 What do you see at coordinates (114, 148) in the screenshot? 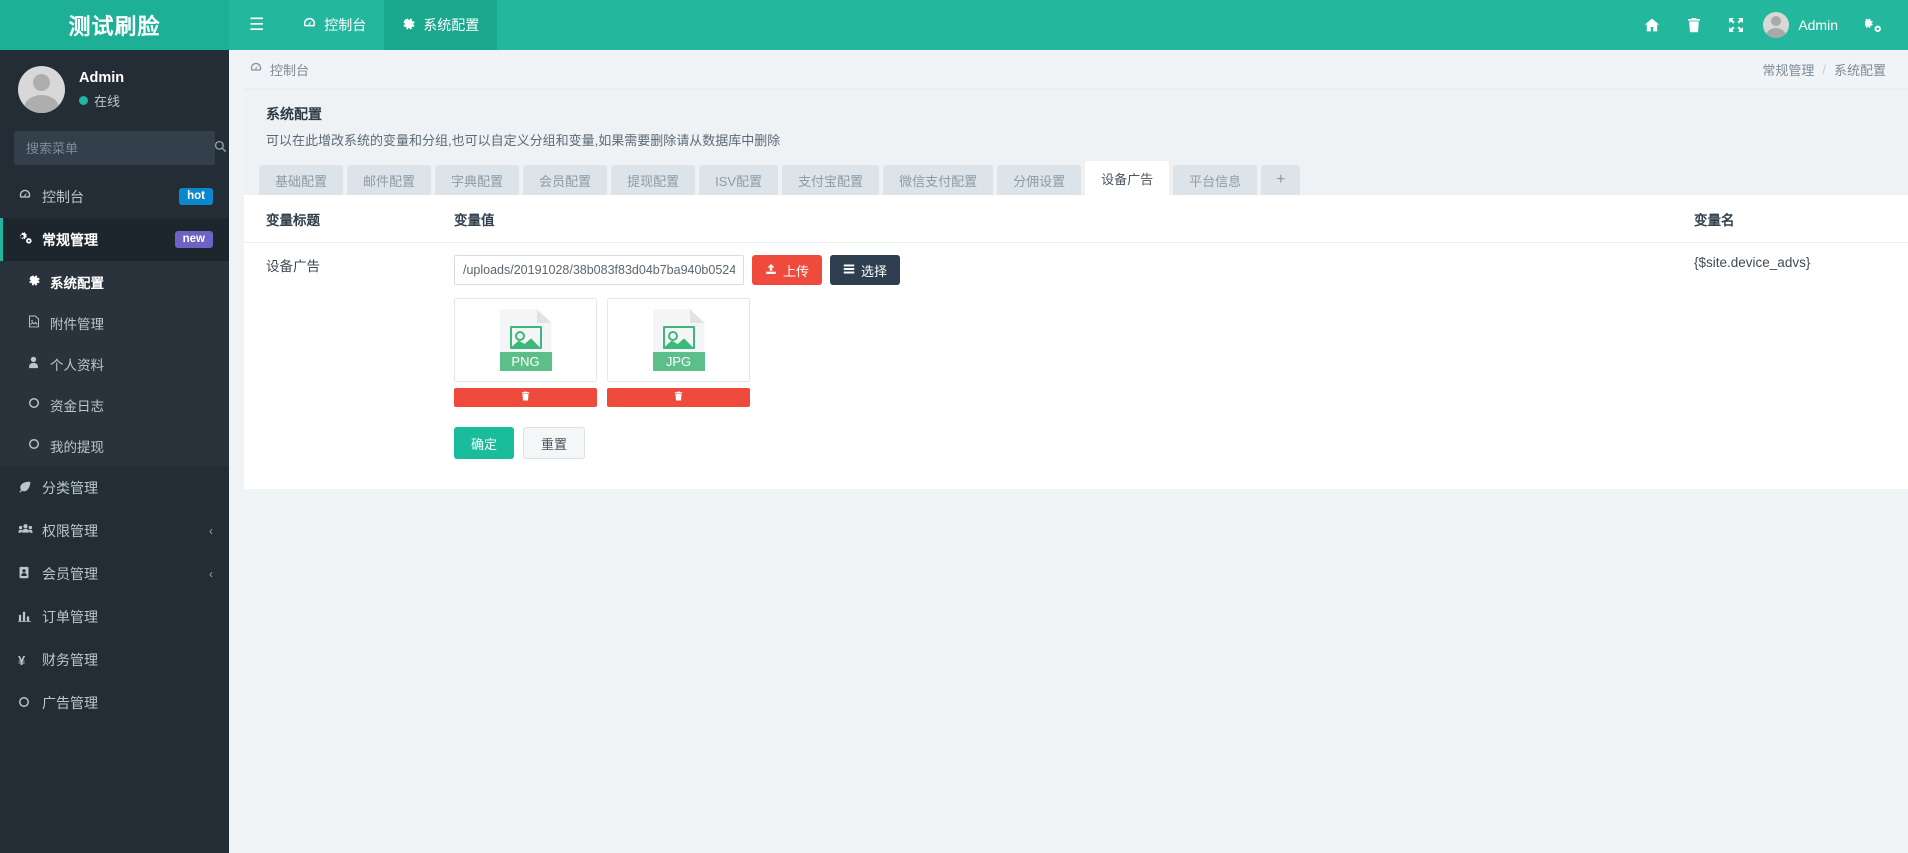
I see `search-input` at bounding box center [114, 148].